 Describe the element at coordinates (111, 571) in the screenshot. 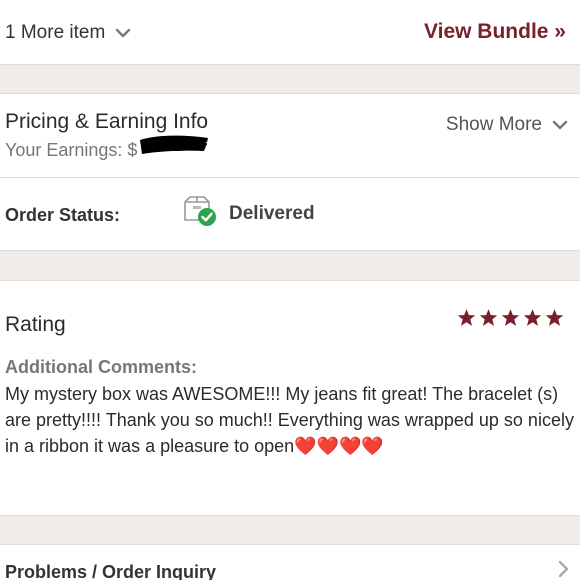

I see `problems-label: Problems / Order Inquiry` at that location.